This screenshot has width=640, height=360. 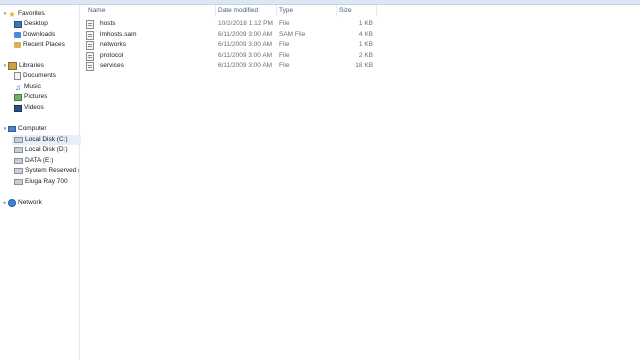 I want to click on nav-item-desktop: Desktop, so click(x=31, y=24).